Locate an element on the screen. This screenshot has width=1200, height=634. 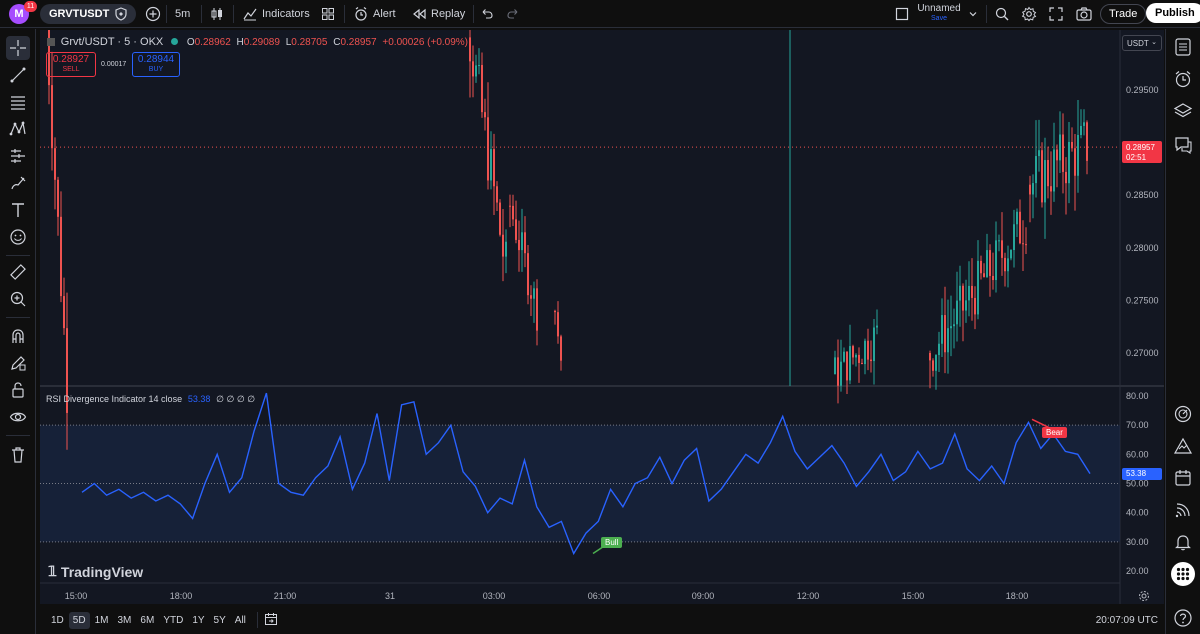
fib-tool is located at coordinates (18, 102).